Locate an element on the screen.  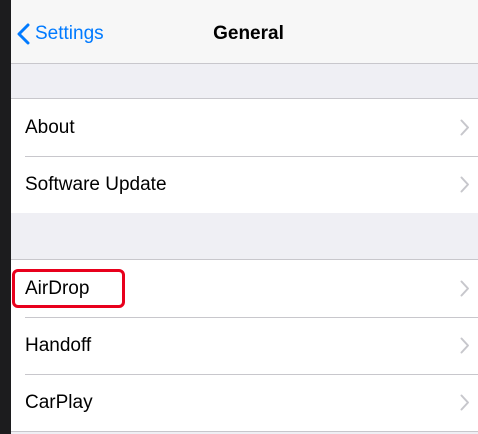
row-handoff: Handoff is located at coordinates (244, 345).